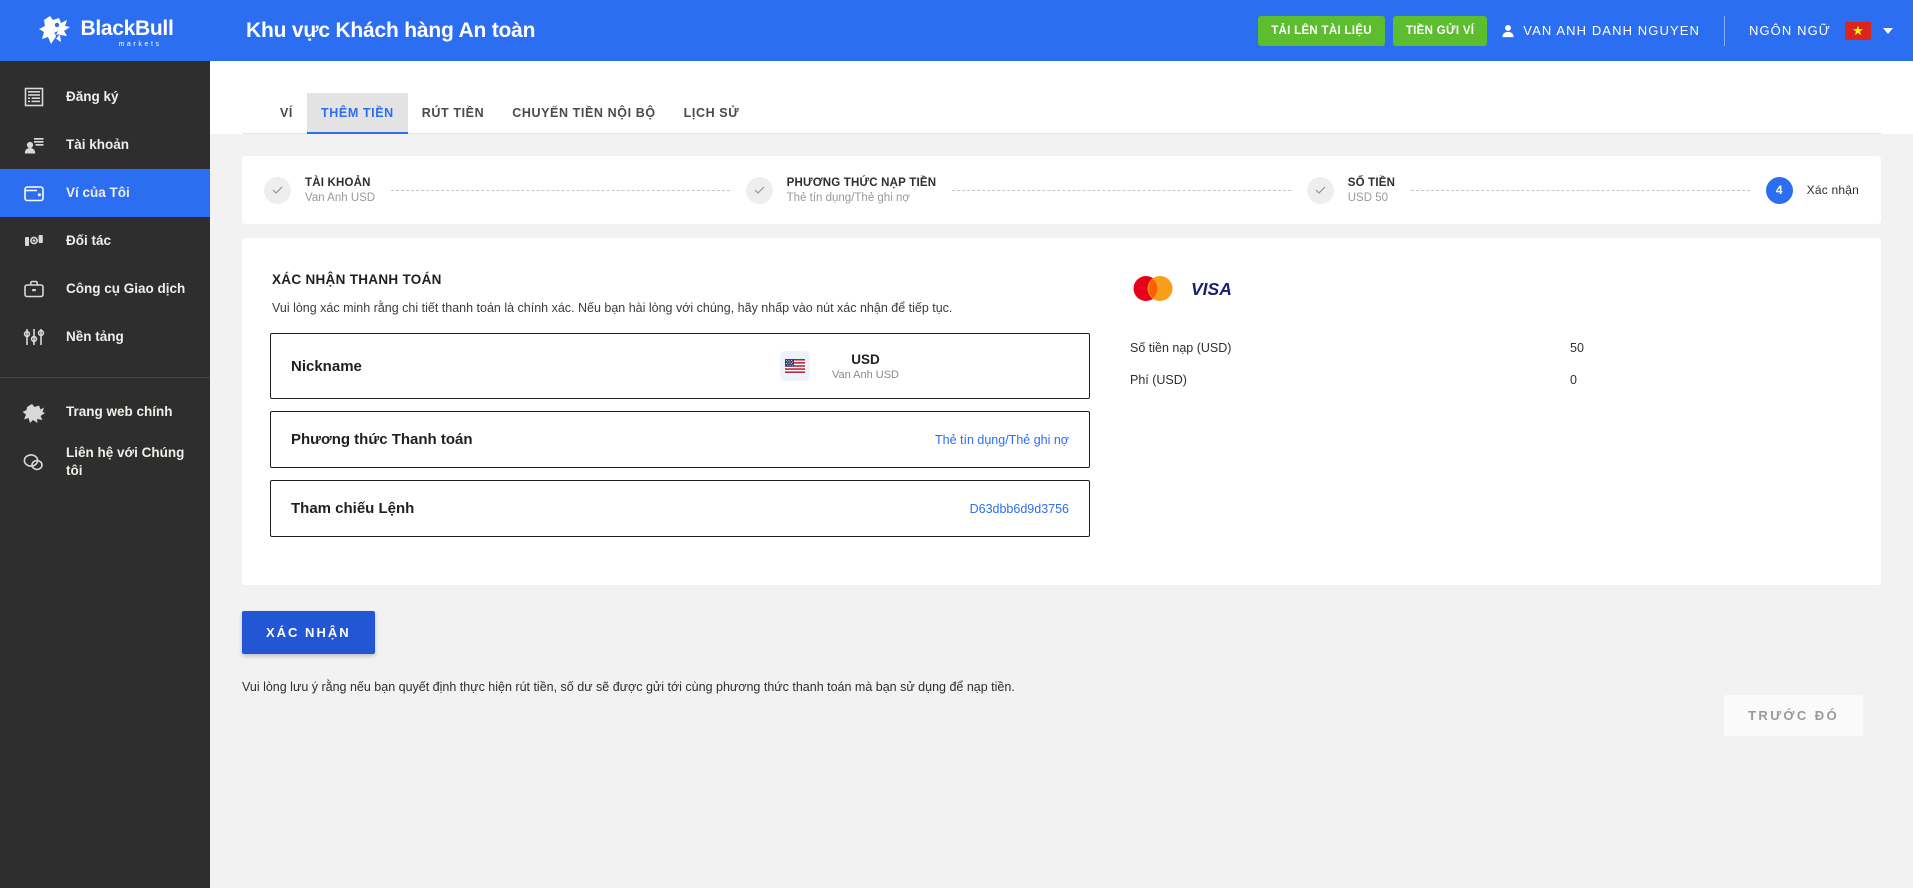 Image resolution: width=1913 pixels, height=888 pixels. Describe the element at coordinates (126, 288) in the screenshot. I see `sidebar-item-label: Công cụ Giao dịch` at that location.